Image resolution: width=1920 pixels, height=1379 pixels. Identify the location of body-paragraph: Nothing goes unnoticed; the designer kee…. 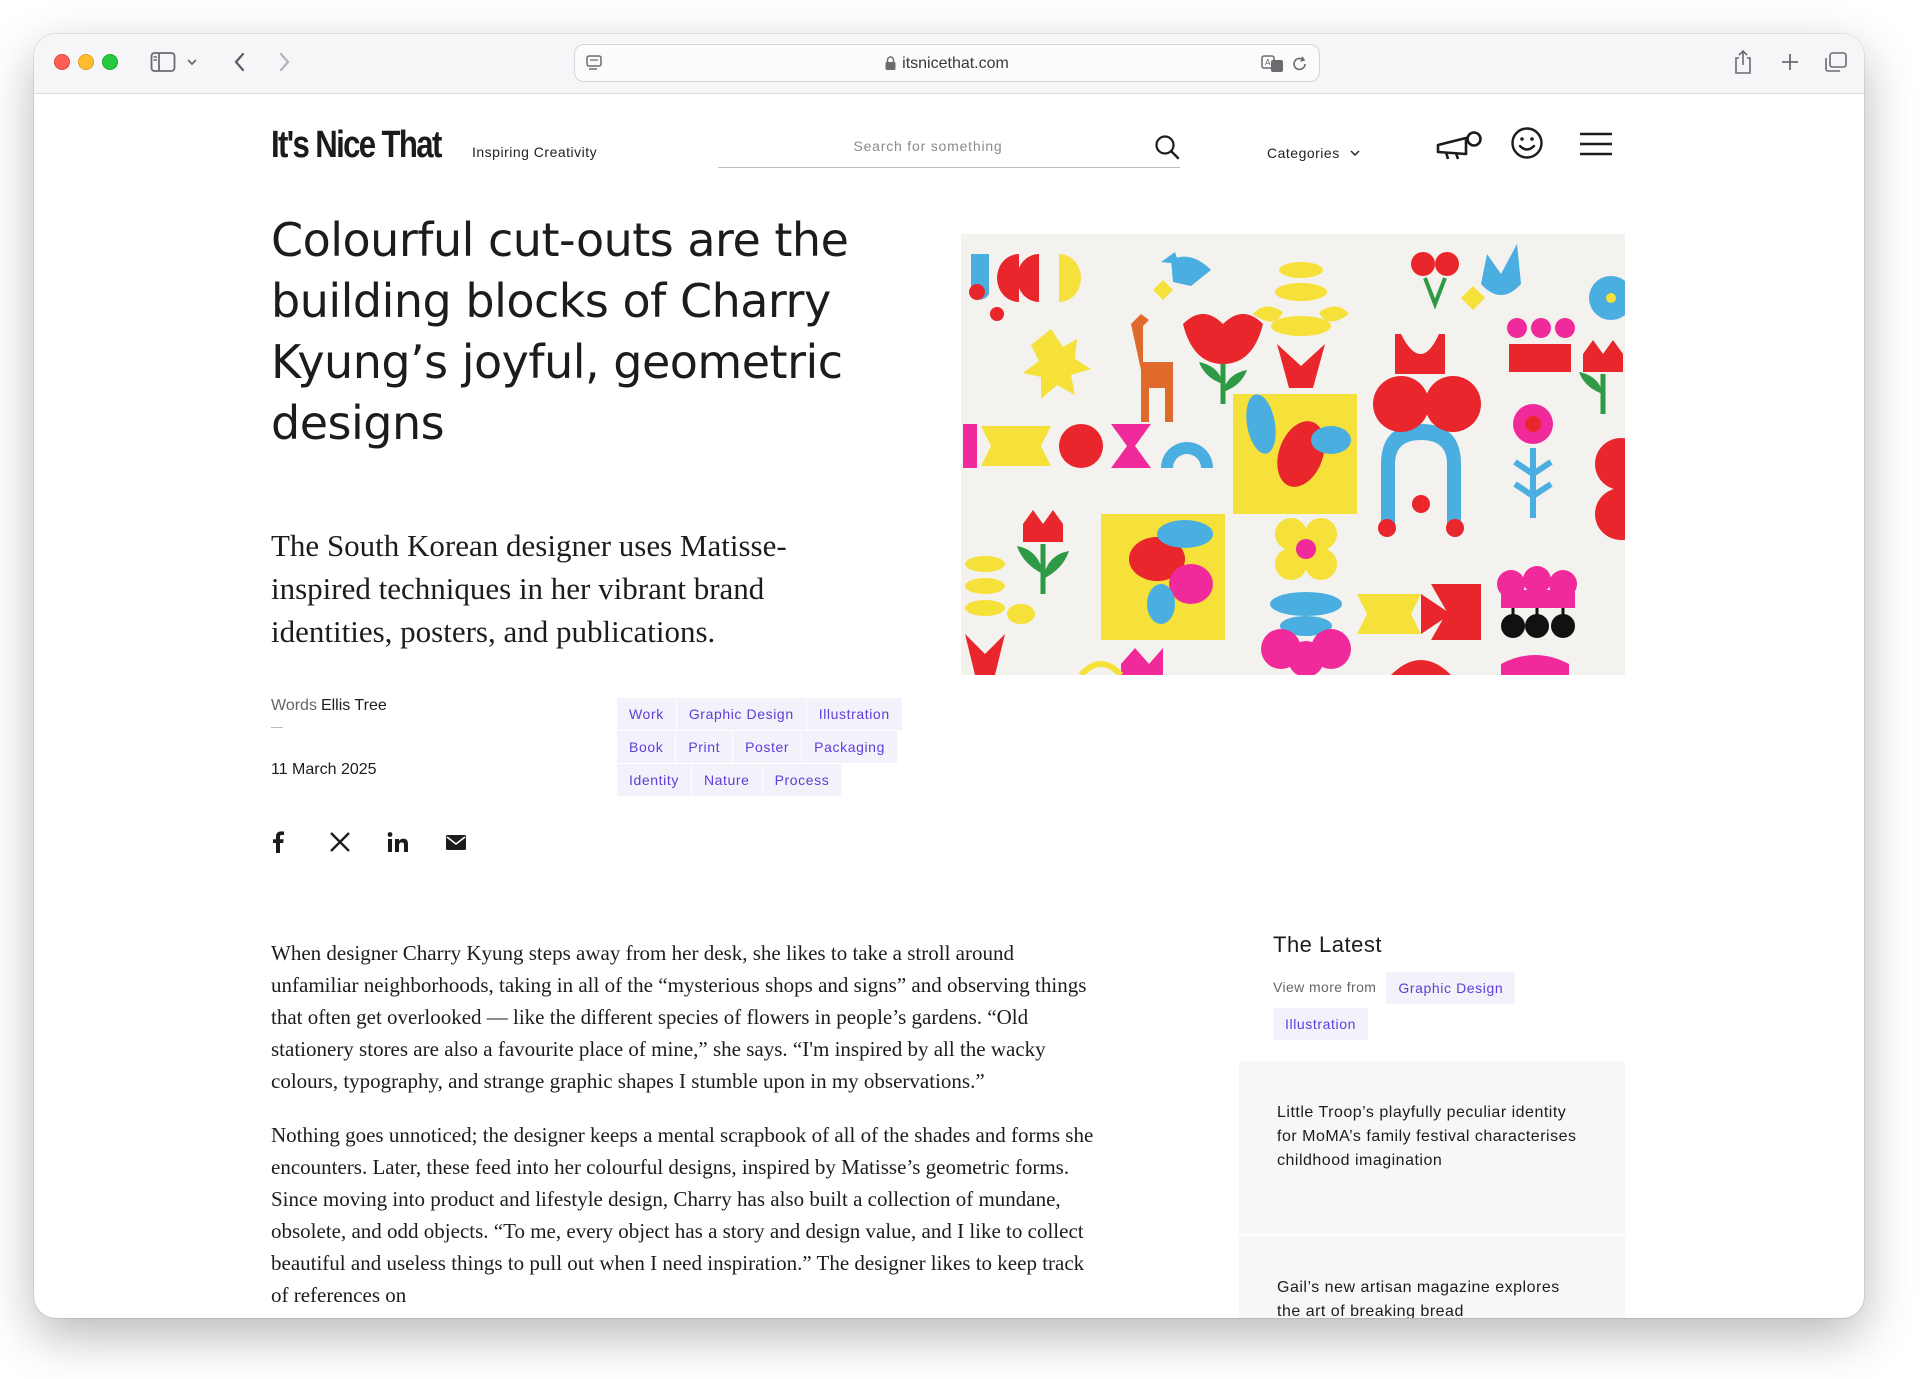
(682, 1215).